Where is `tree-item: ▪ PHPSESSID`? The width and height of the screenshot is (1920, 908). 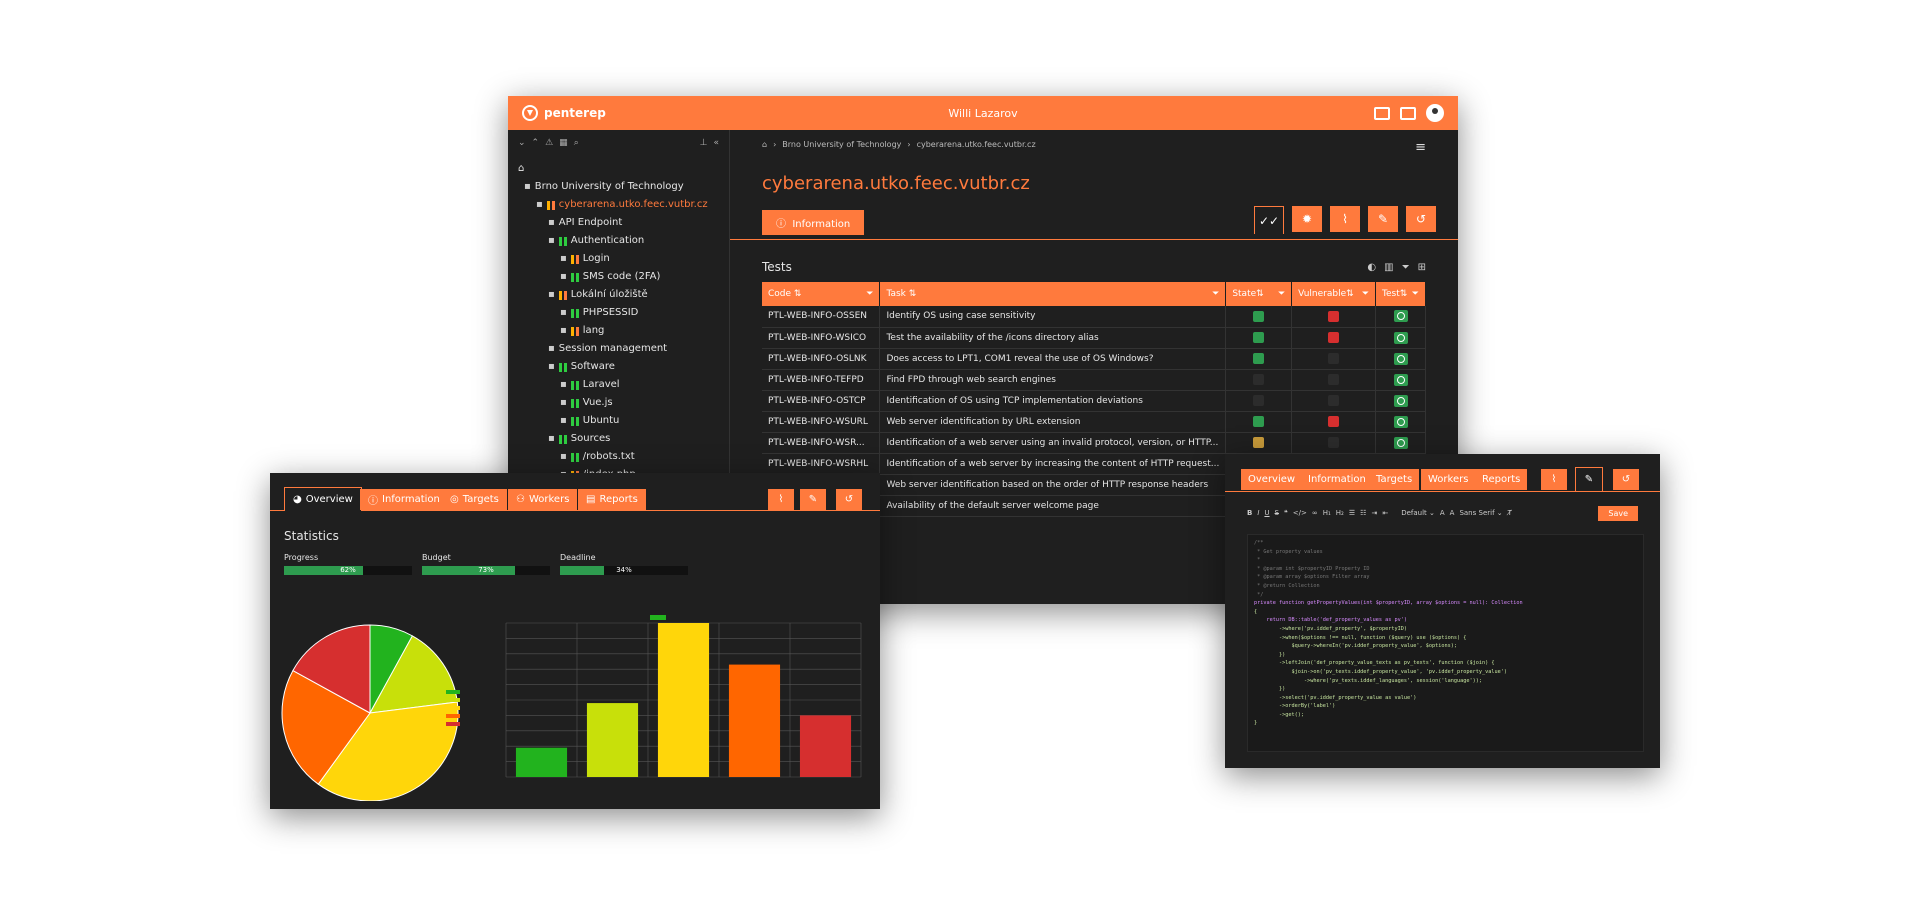 tree-item: ▪ PHPSESSID is located at coordinates (618, 313).